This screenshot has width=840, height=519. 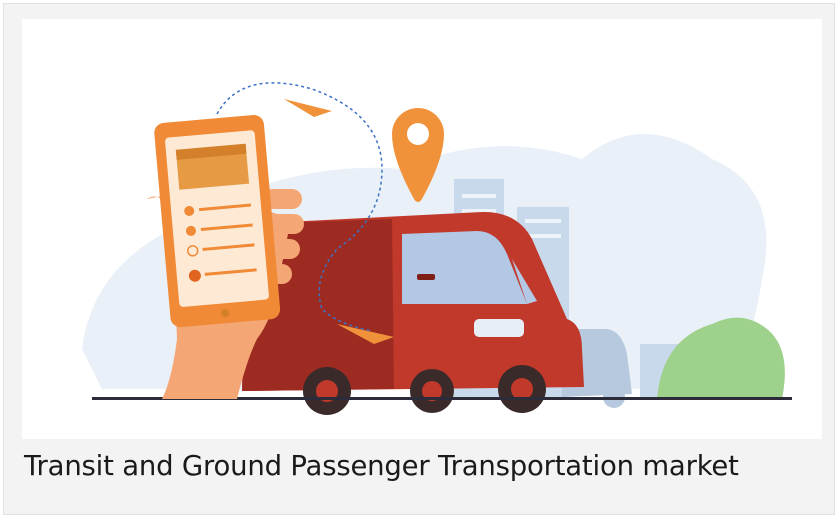 I want to click on paper-plane-icon, so click(x=308, y=108).